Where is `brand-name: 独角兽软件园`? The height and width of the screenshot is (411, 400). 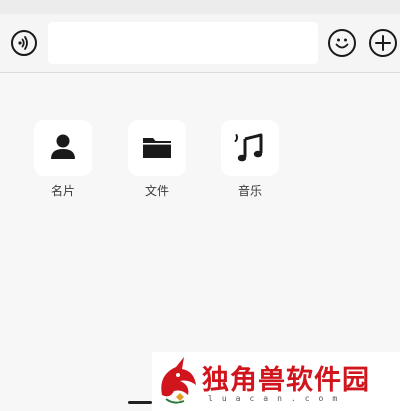
brand-name: 独角兽软件园 is located at coordinates (286, 380).